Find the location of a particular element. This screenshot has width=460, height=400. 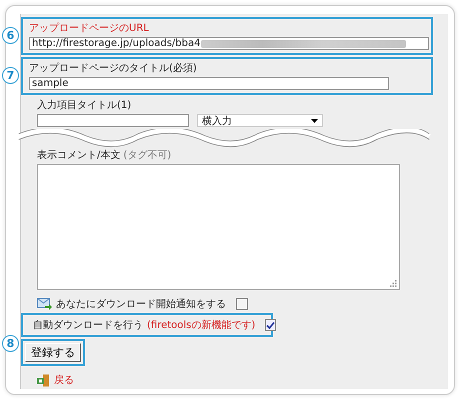

callout-number: 6 is located at coordinates (10, 35).